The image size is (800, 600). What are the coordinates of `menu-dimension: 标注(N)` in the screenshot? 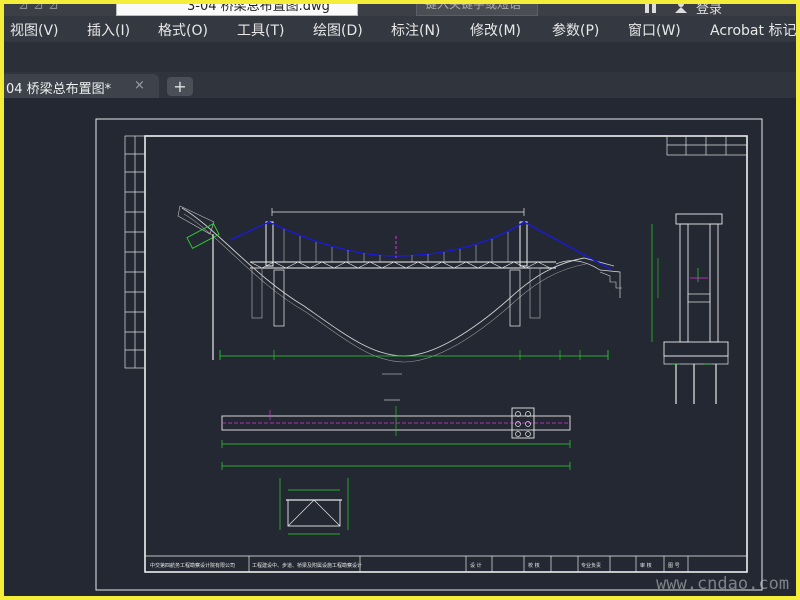 It's located at (415, 30).